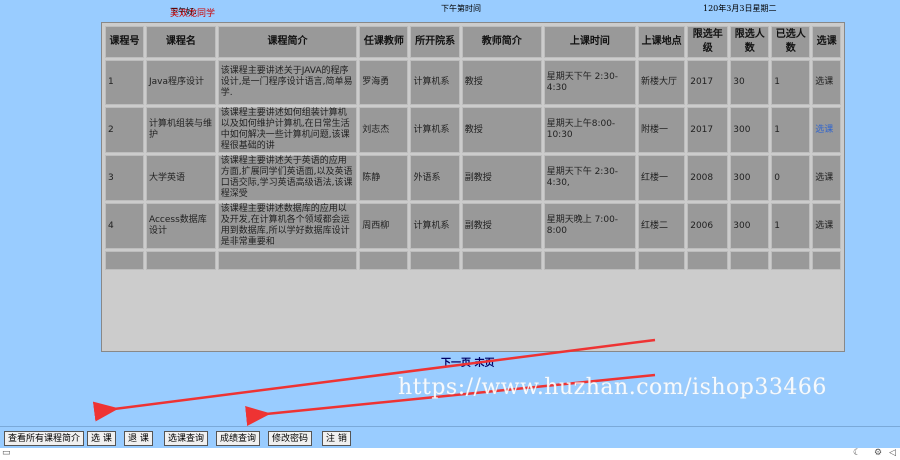  I want to click on view-all-courses-button: 查看所有课程简介, so click(44, 438).